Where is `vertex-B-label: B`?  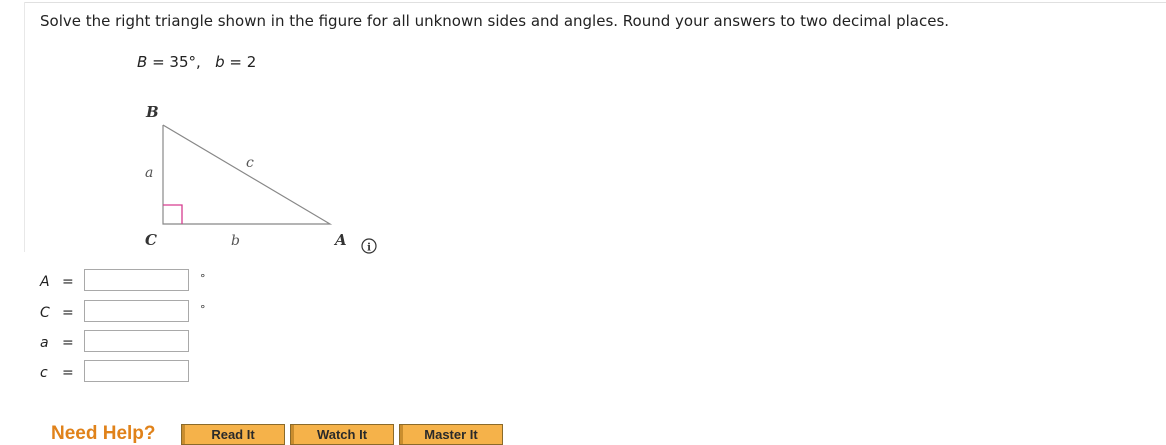
vertex-B-label: B is located at coordinates (152, 112).